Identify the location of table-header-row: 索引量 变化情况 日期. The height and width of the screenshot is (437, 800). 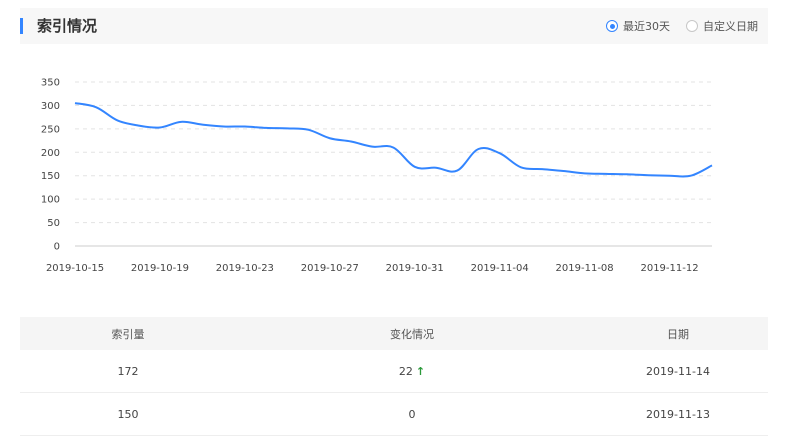
(394, 333).